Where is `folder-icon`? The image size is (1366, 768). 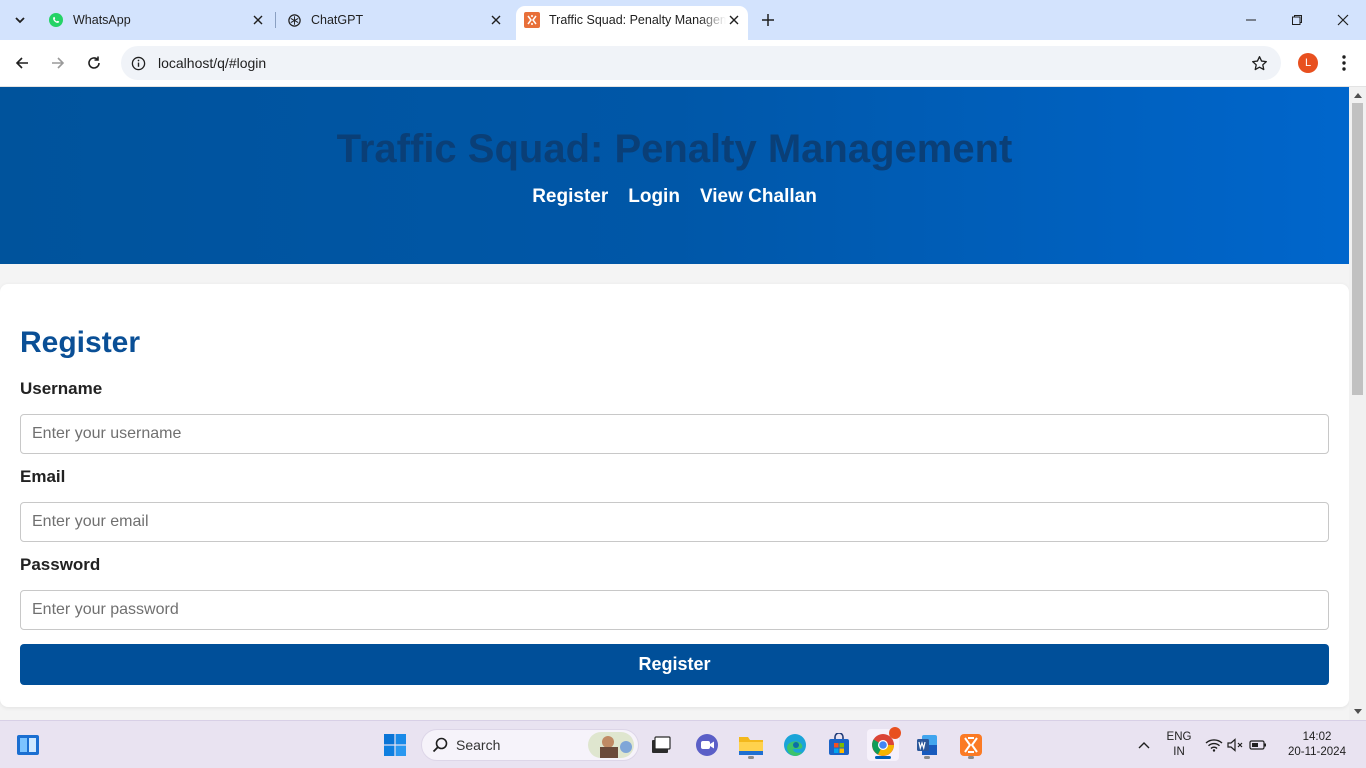 folder-icon is located at coordinates (751, 746).